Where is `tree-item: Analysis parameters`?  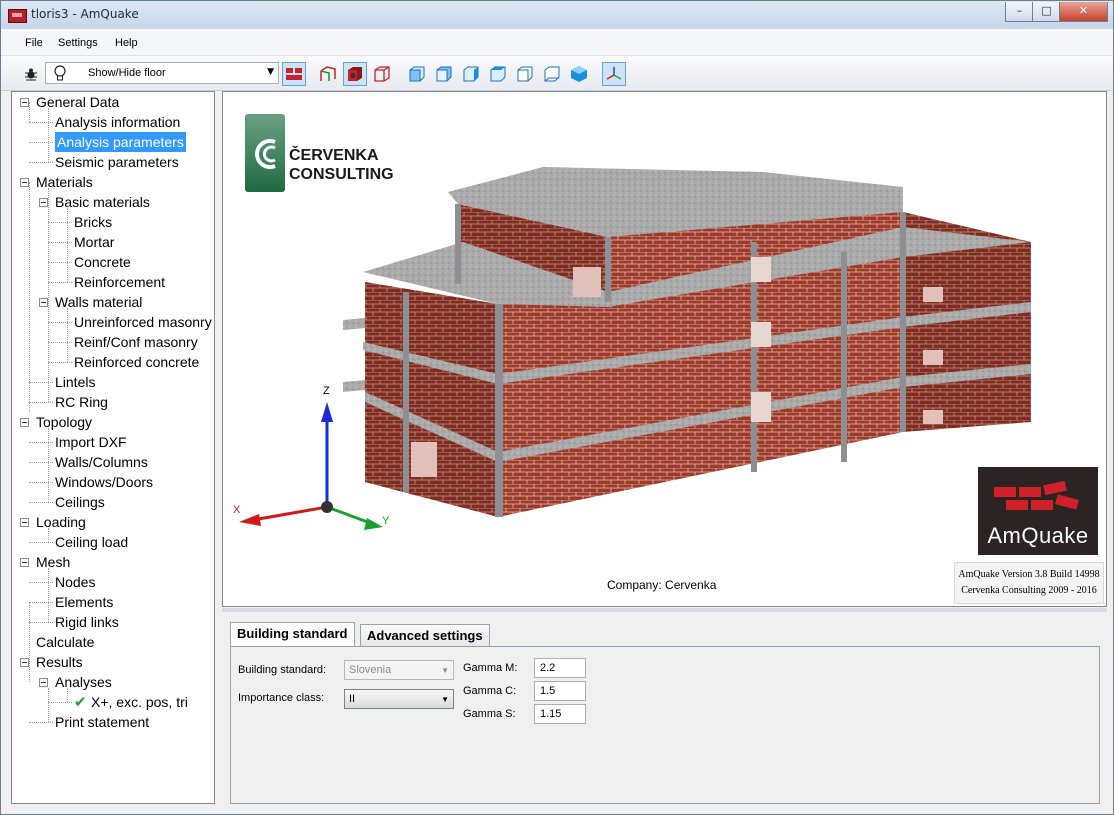 tree-item: Analysis parameters is located at coordinates (120, 142).